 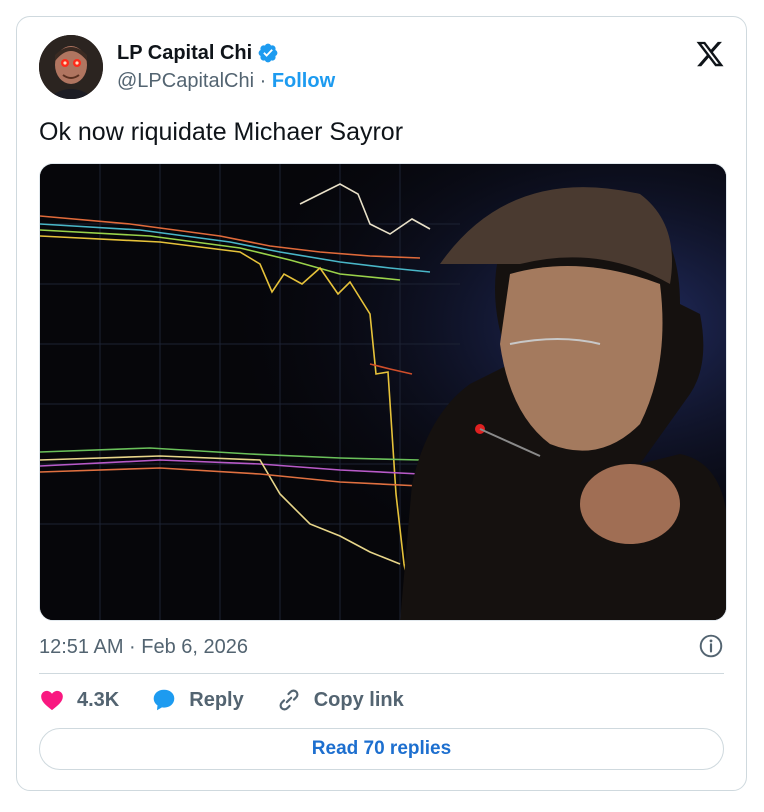 What do you see at coordinates (221, 132) in the screenshot?
I see `tweet-text: Ok now riquidate Michaer Sayror` at bounding box center [221, 132].